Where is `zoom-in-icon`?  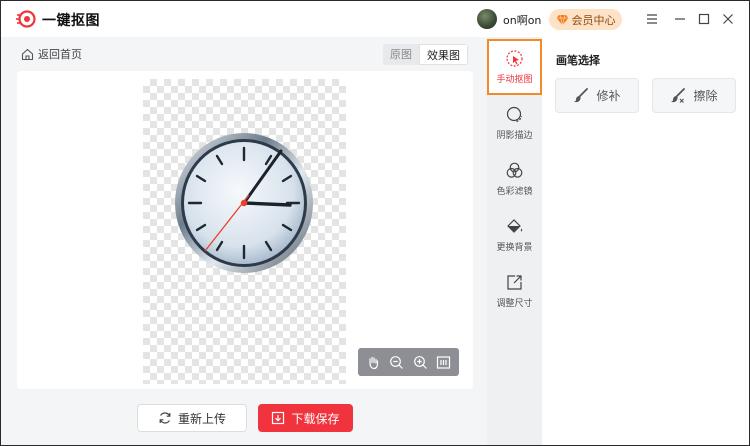
zoom-in-icon is located at coordinates (420, 362).